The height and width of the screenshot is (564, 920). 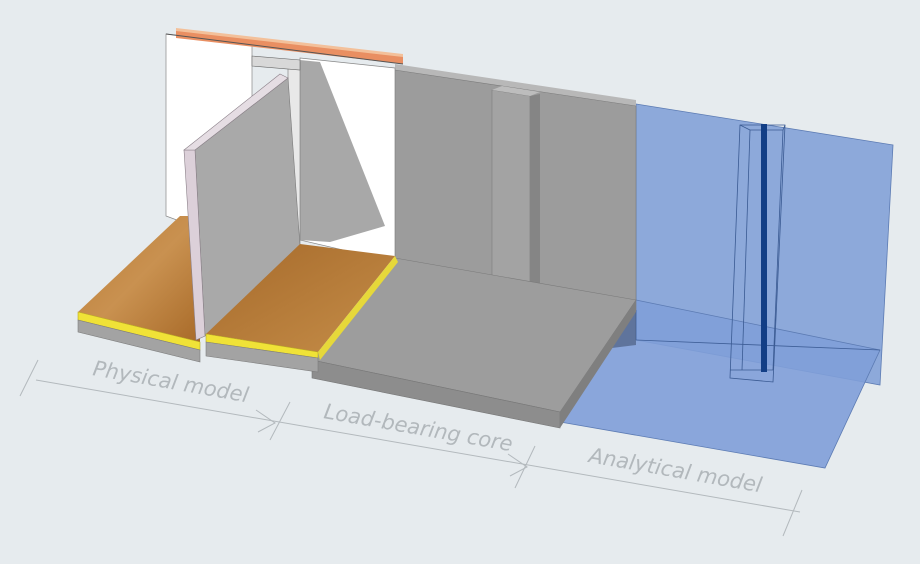 I want to click on tick-end, so click(x=792, y=513).